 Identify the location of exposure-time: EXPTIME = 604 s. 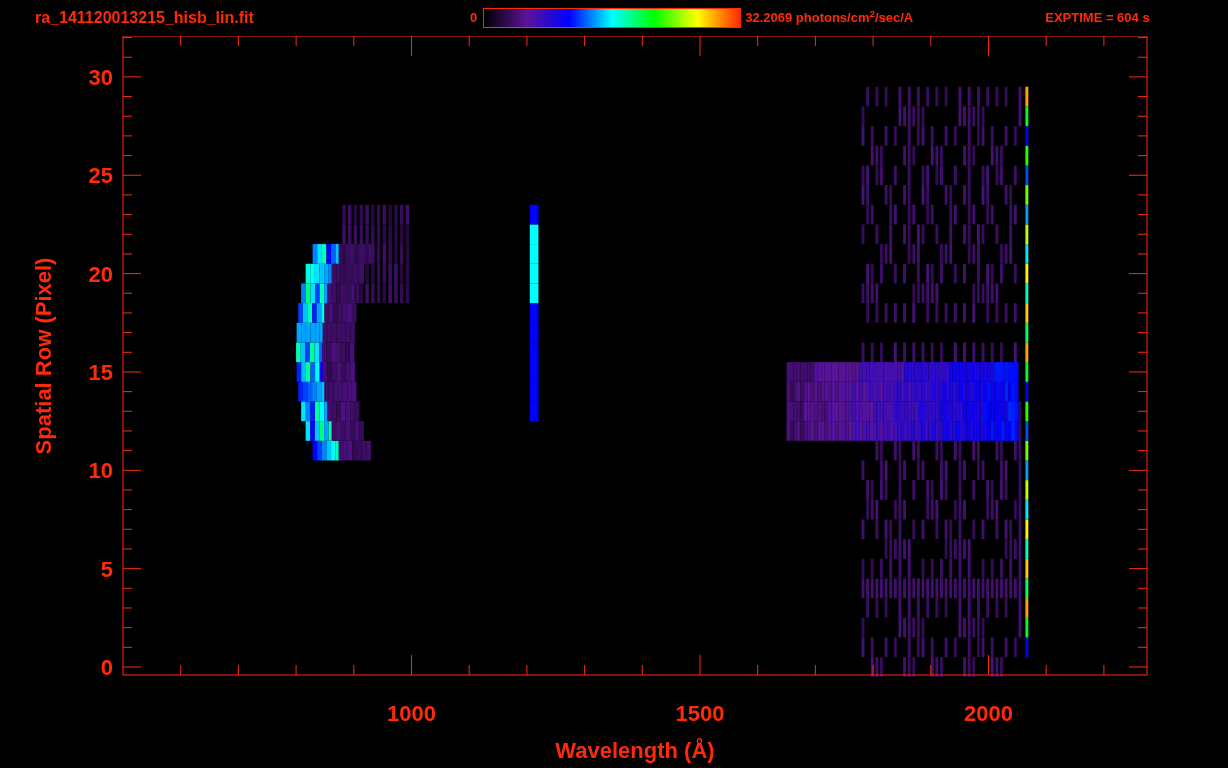
(1097, 18).